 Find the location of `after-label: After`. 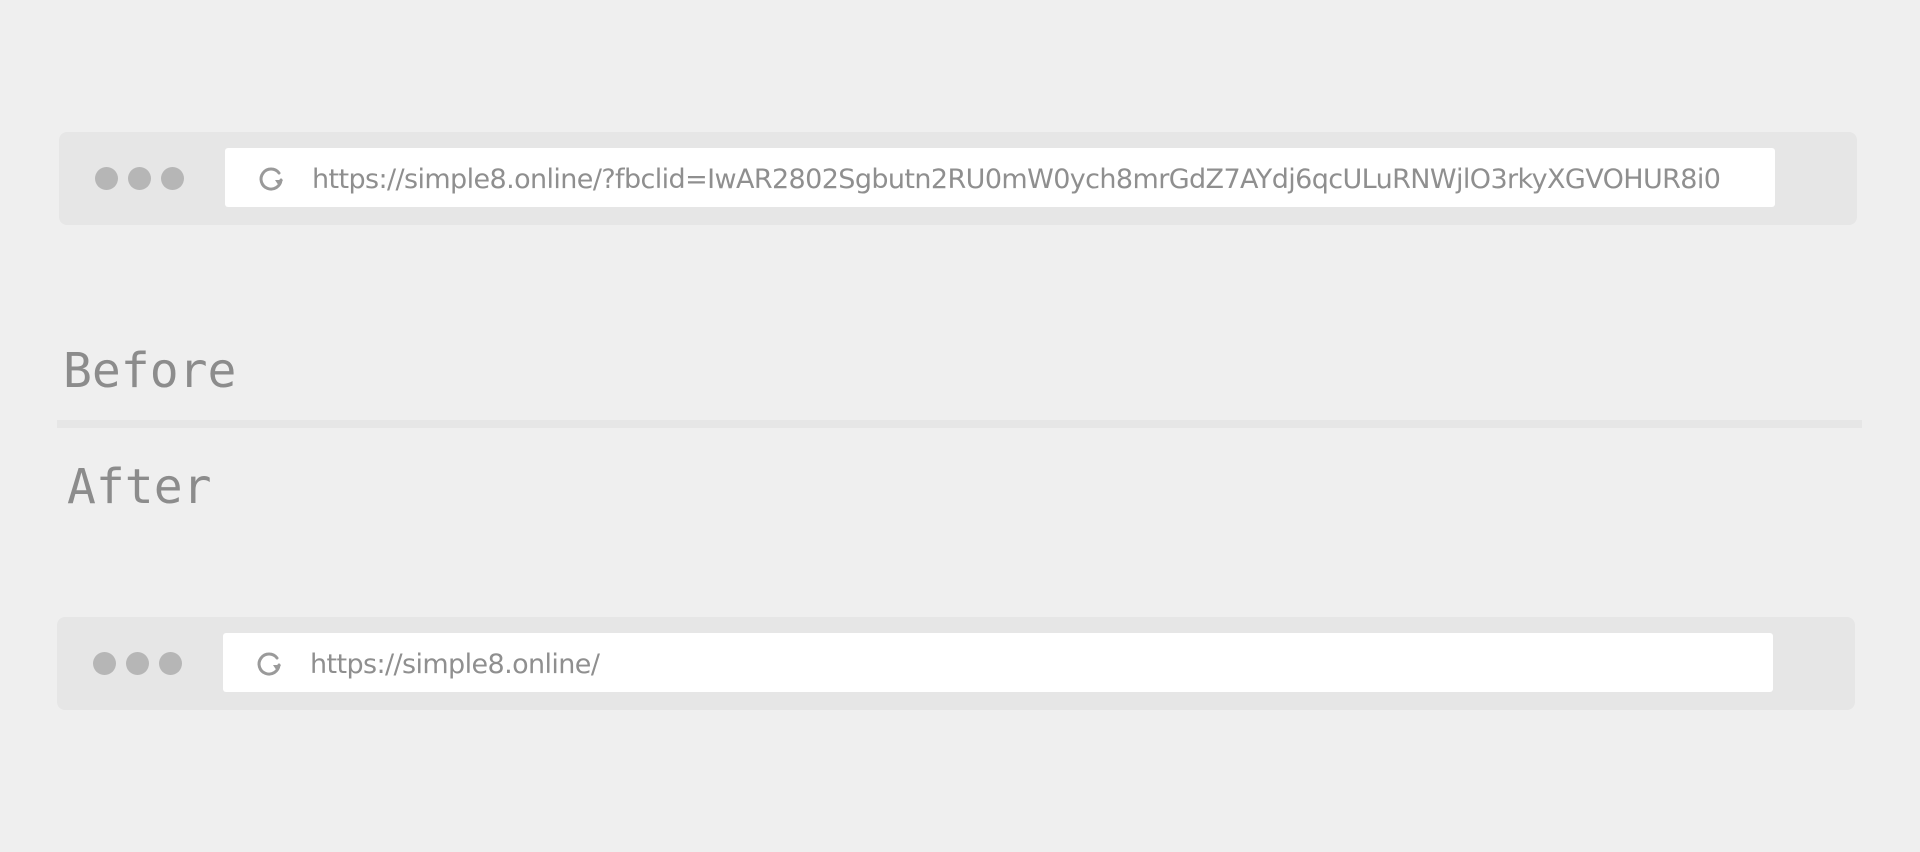

after-label: After is located at coordinates (139, 487).